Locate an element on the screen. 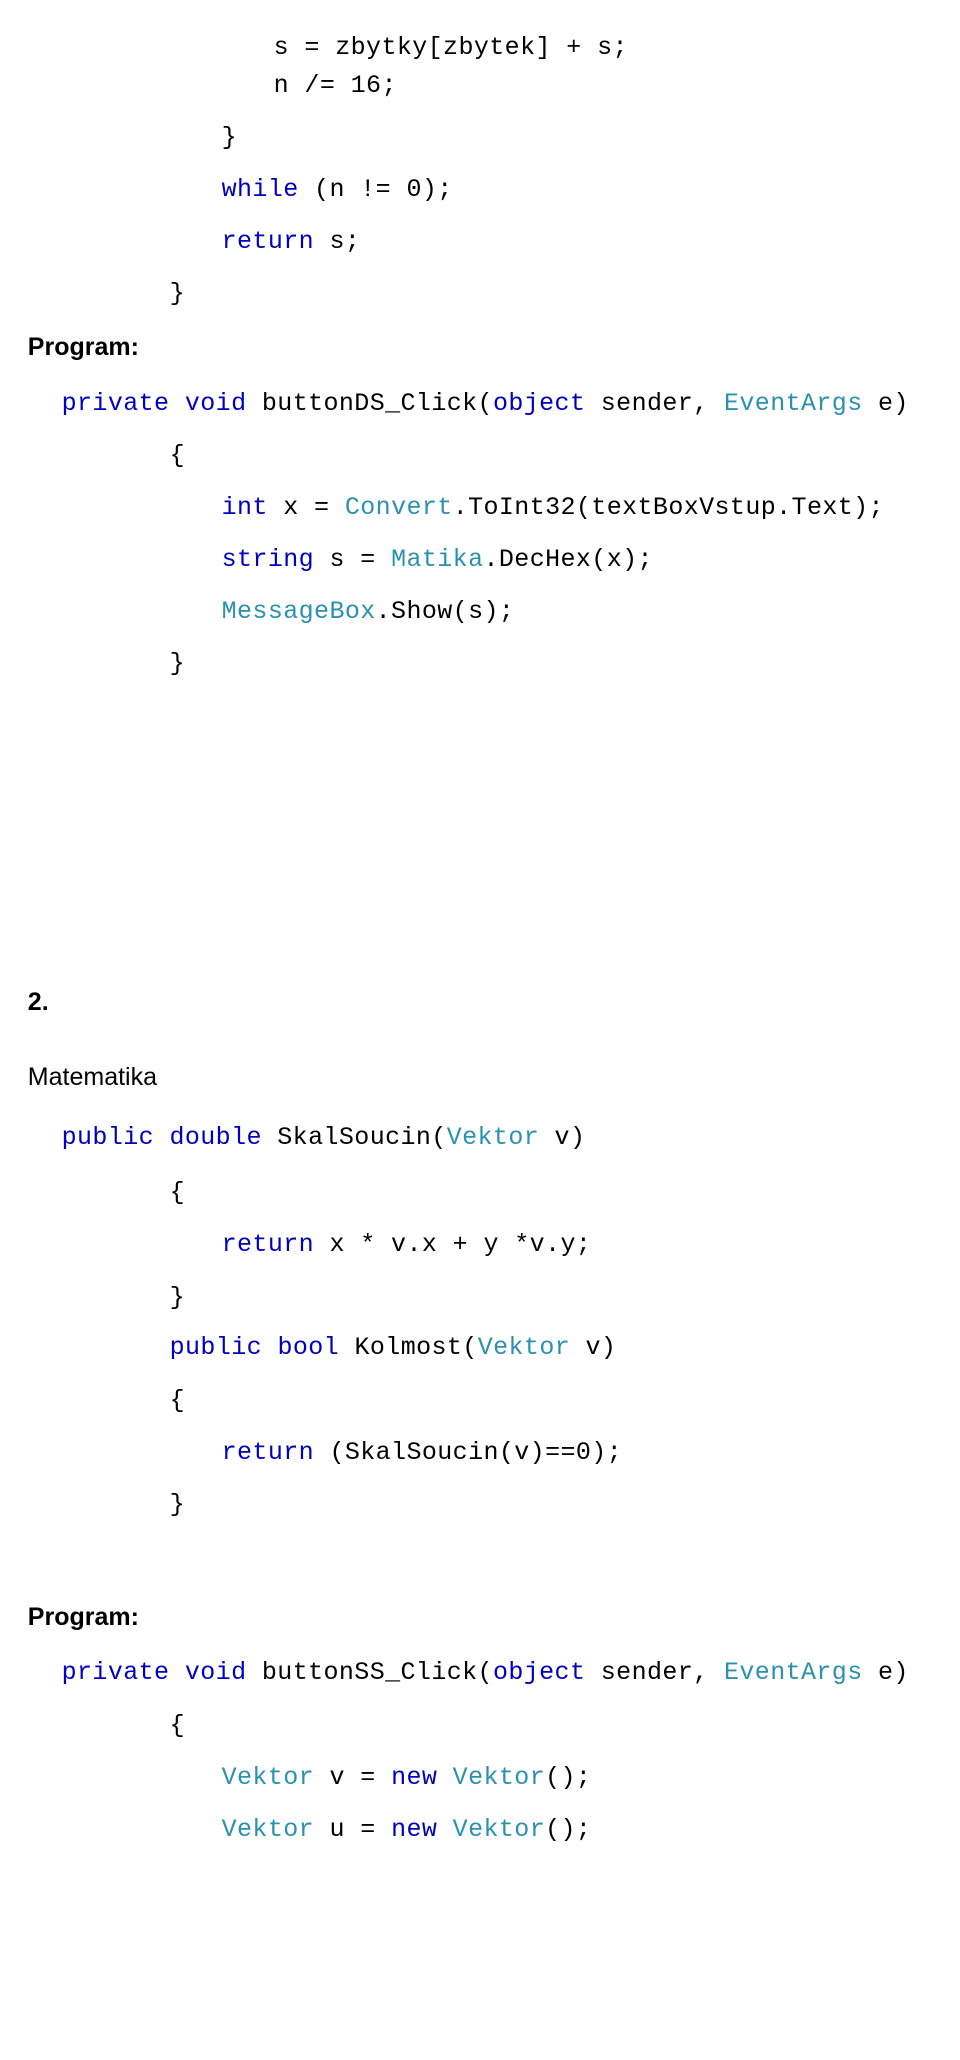 This screenshot has width=960, height=2060. code-method-name: Kolmost( is located at coordinates (408, 1347).